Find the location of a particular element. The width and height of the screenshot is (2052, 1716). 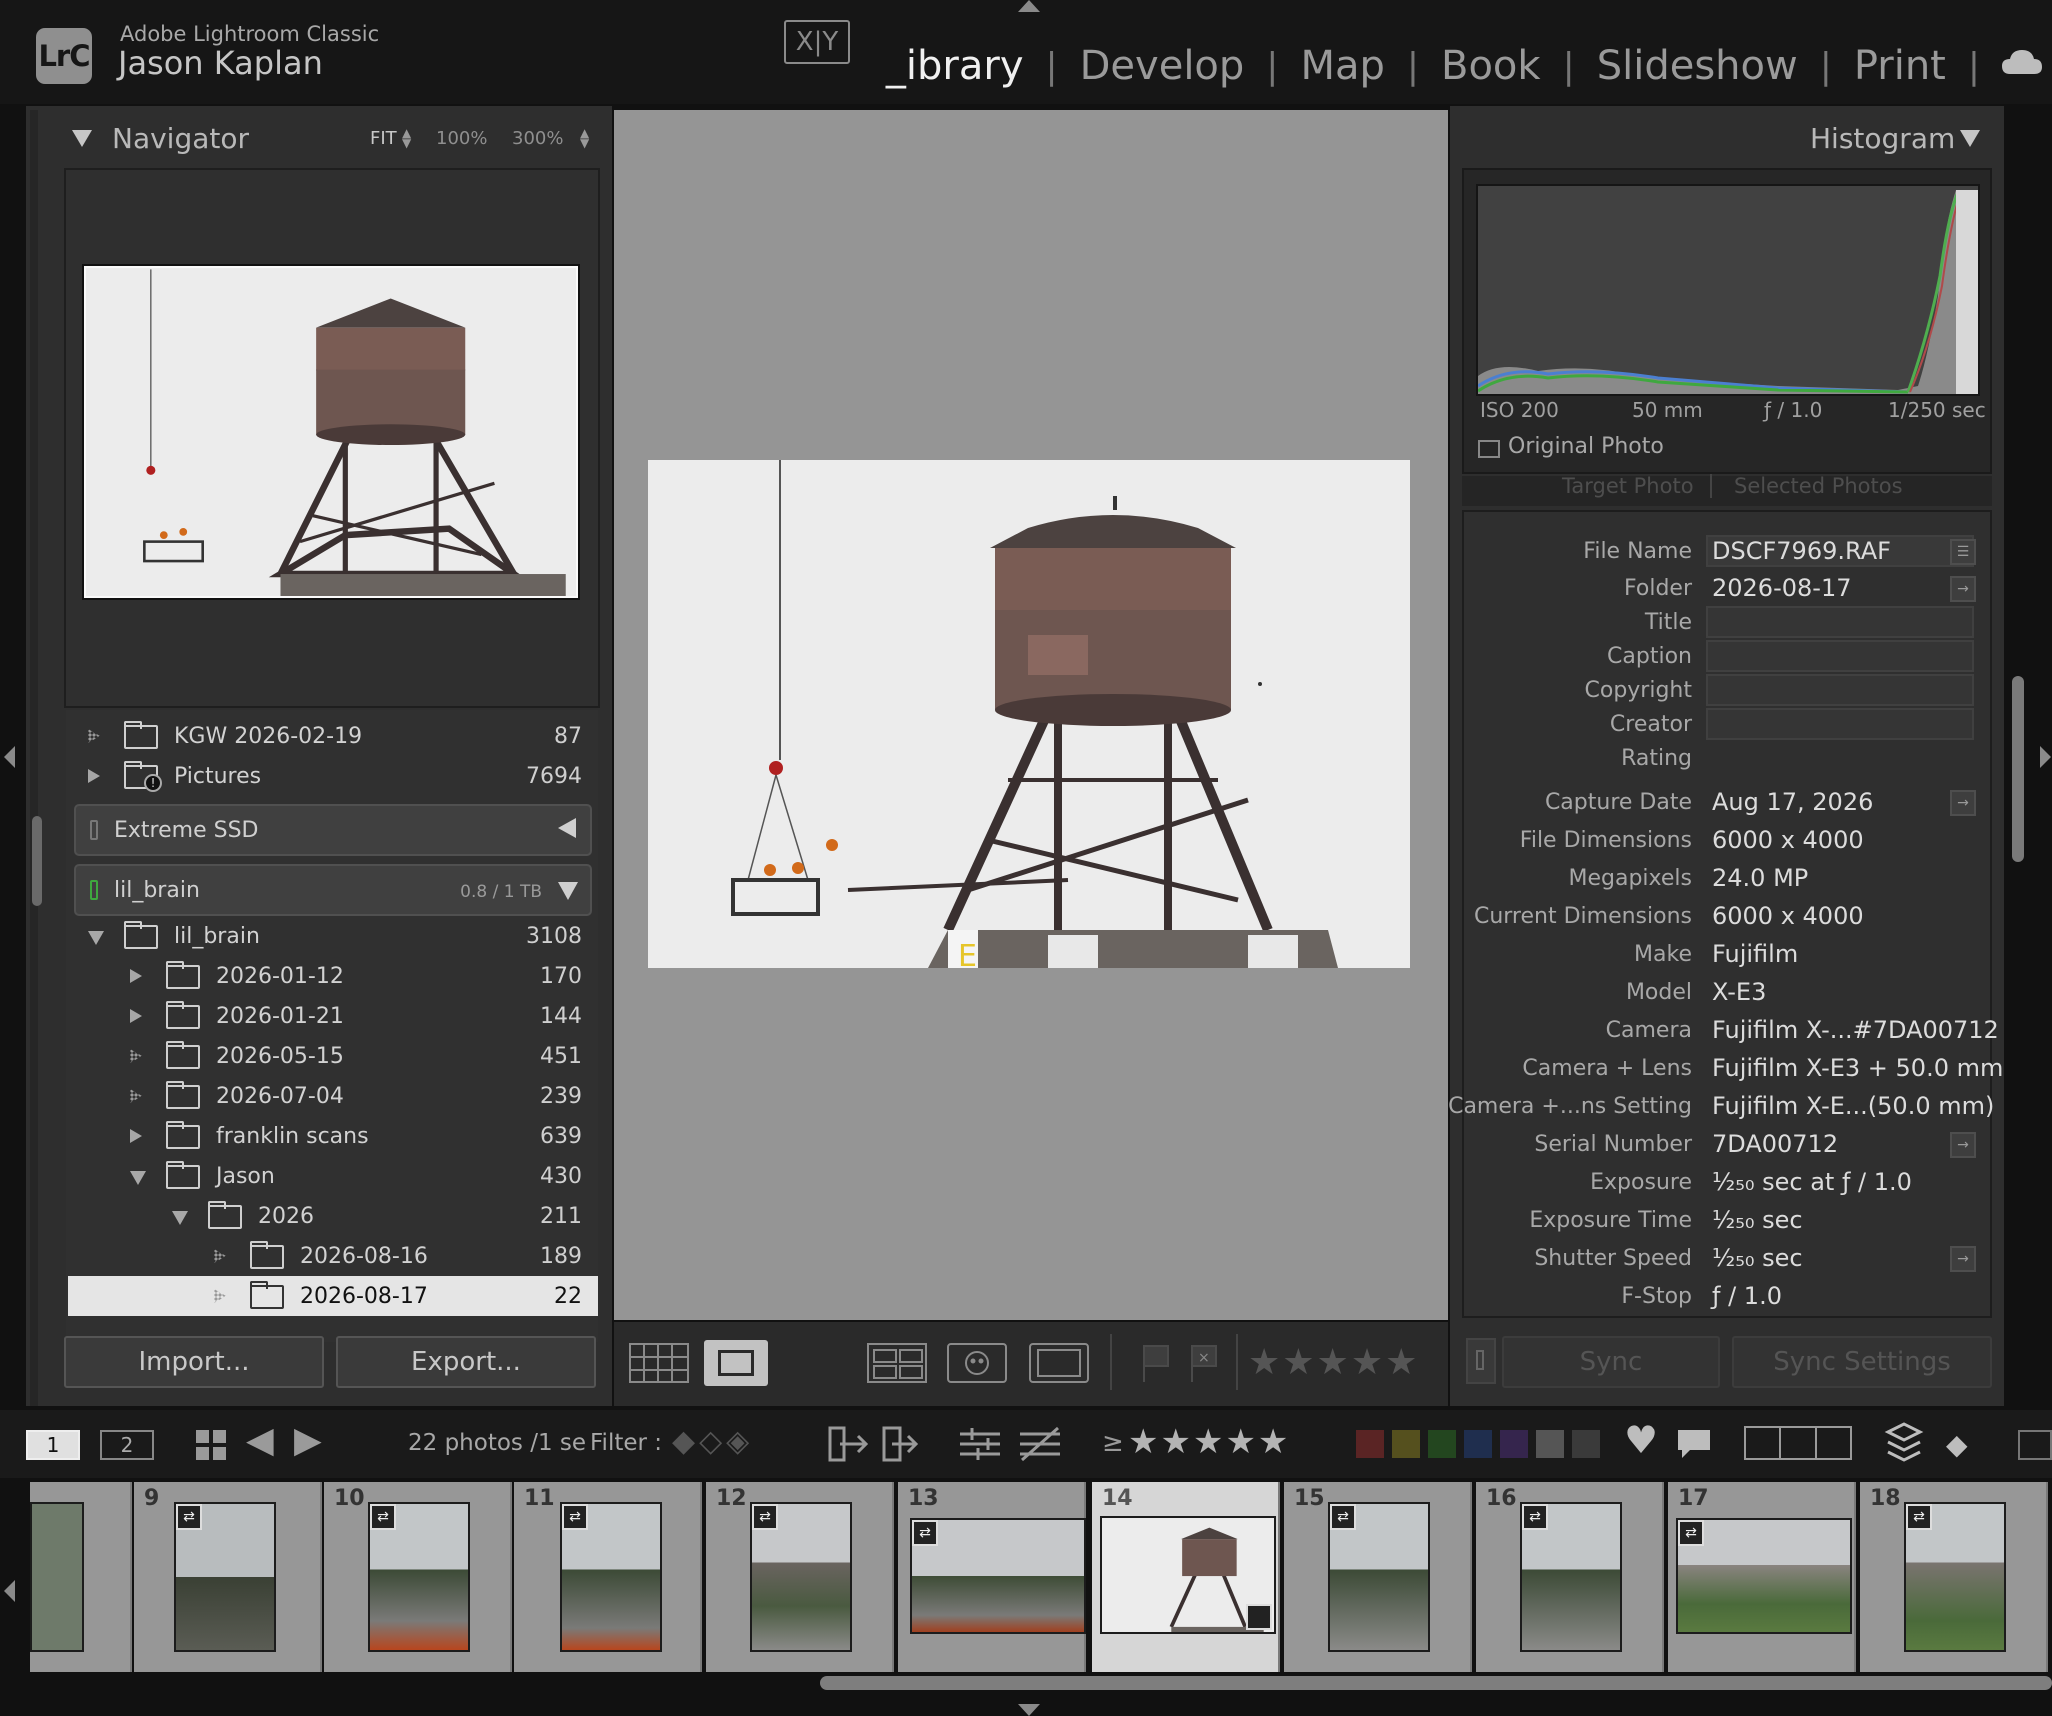

tab-target-photo: Target Photo is located at coordinates (1628, 486).